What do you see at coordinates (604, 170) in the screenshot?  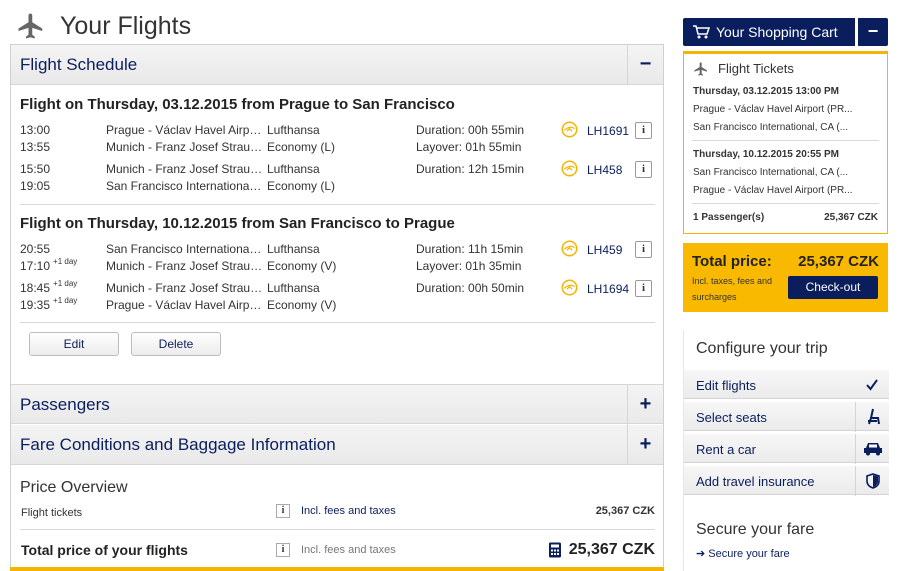 I see `flight-number: LH458` at bounding box center [604, 170].